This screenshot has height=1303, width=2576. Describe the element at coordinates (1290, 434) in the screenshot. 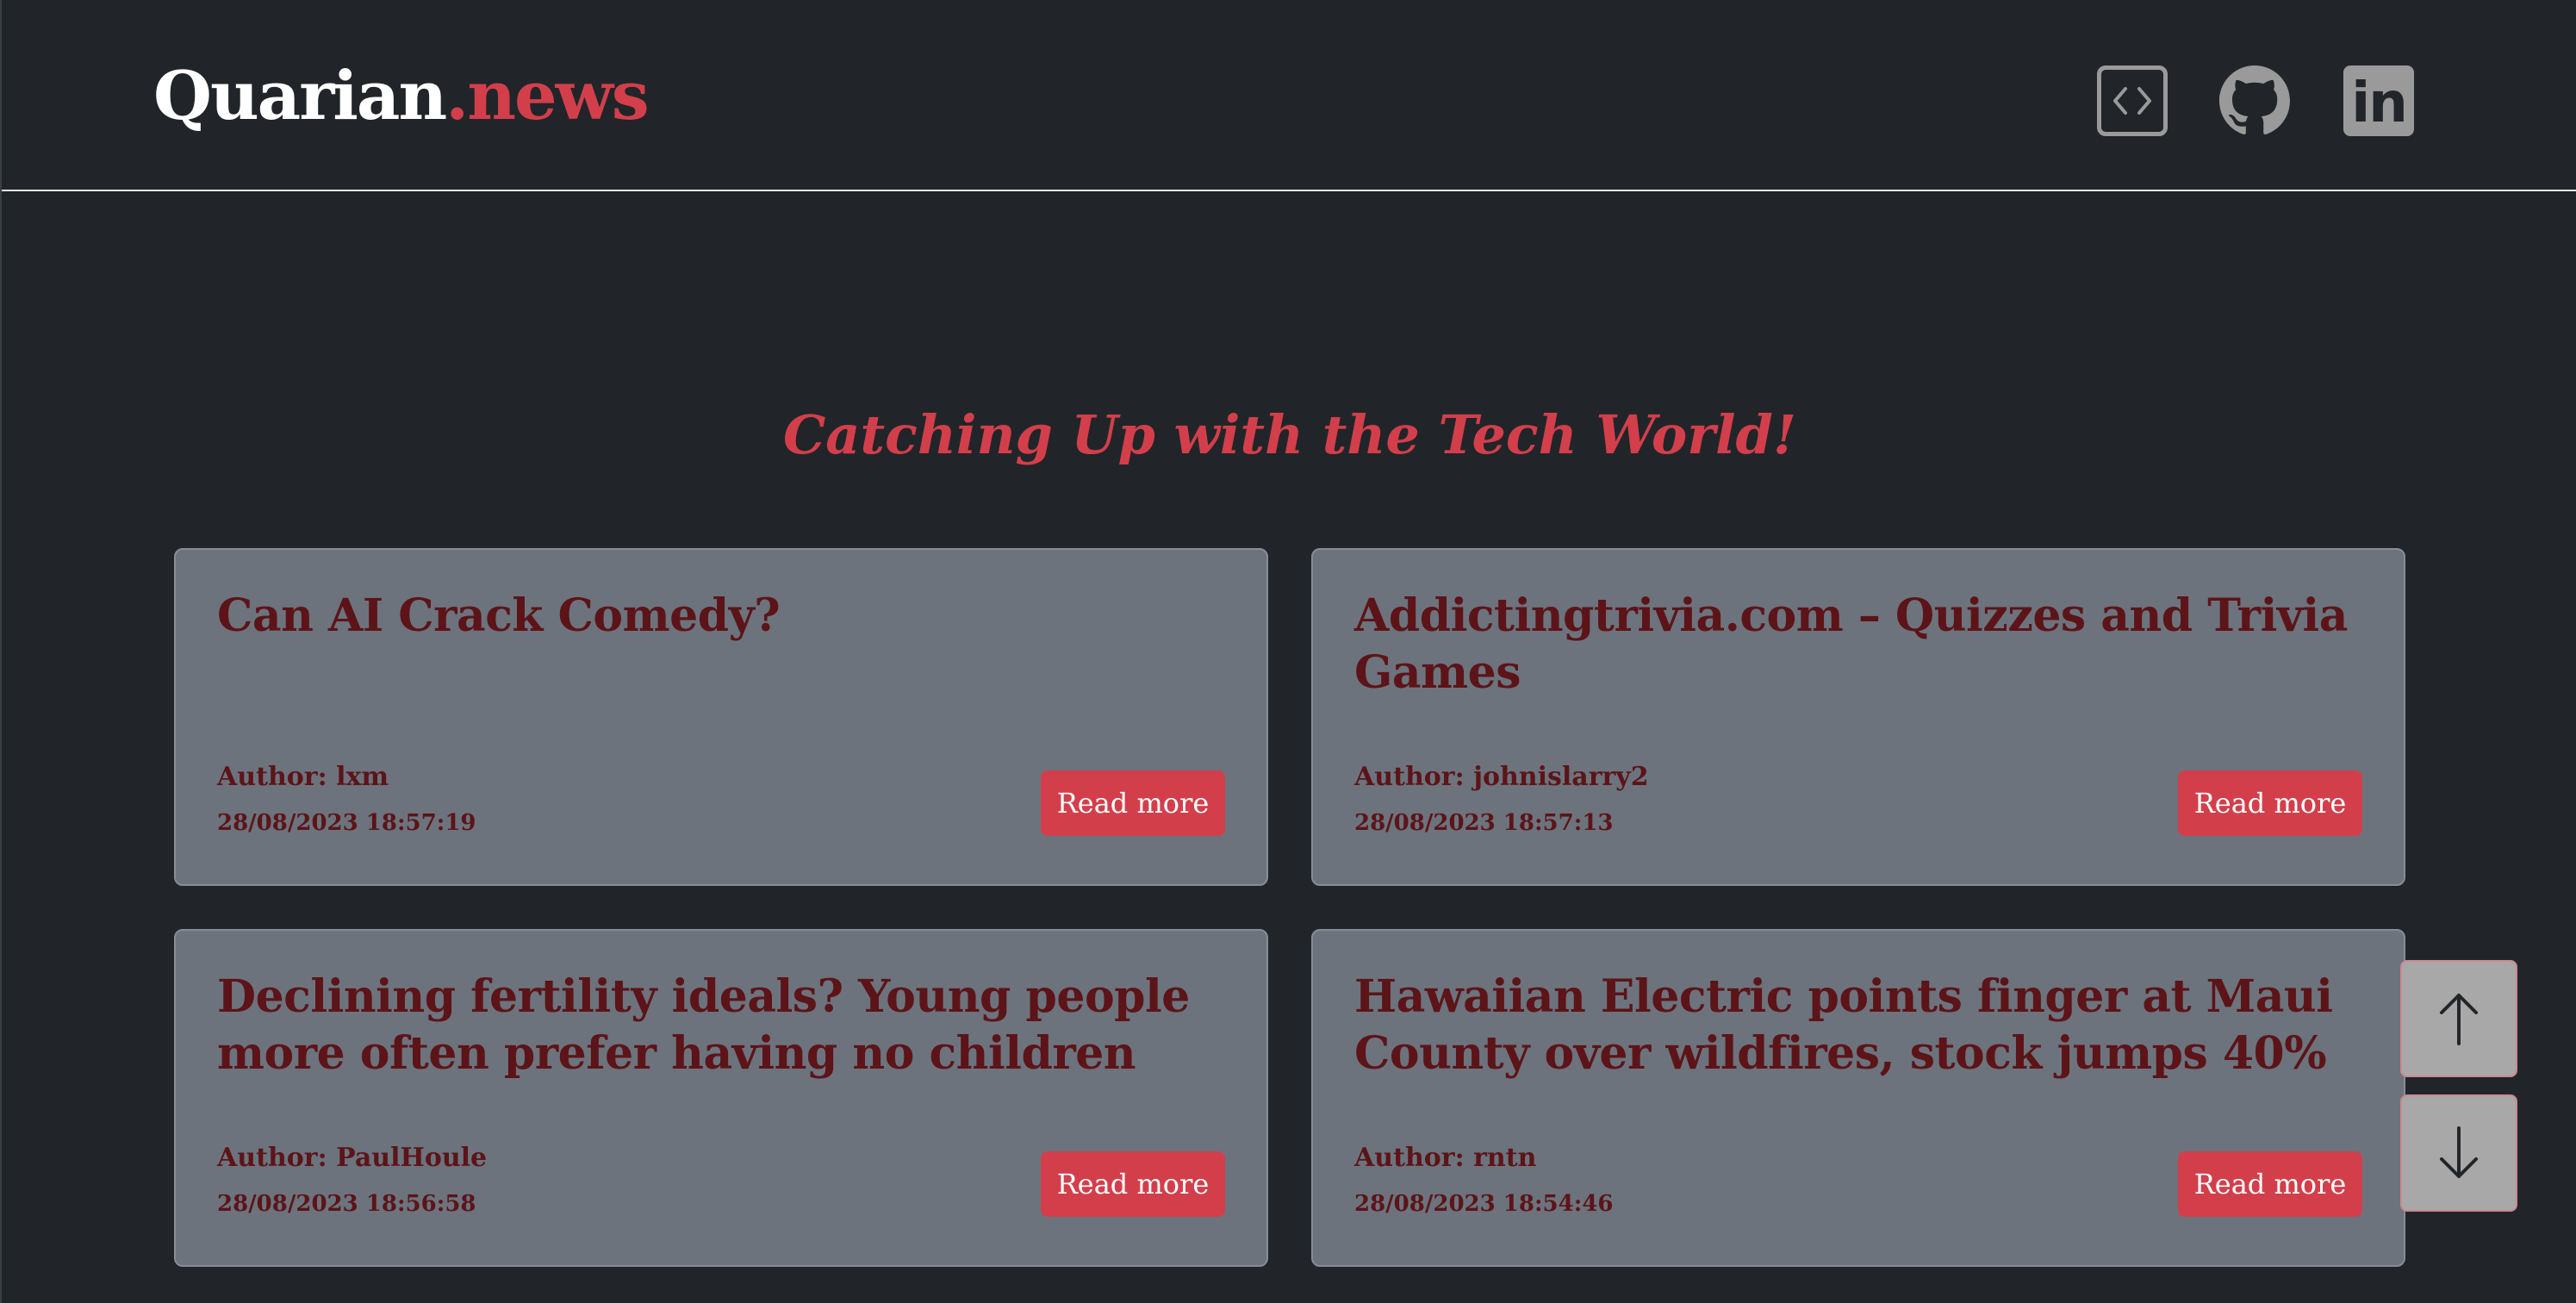

I see `page-tagline: Catching Up with the Tech World!` at that location.